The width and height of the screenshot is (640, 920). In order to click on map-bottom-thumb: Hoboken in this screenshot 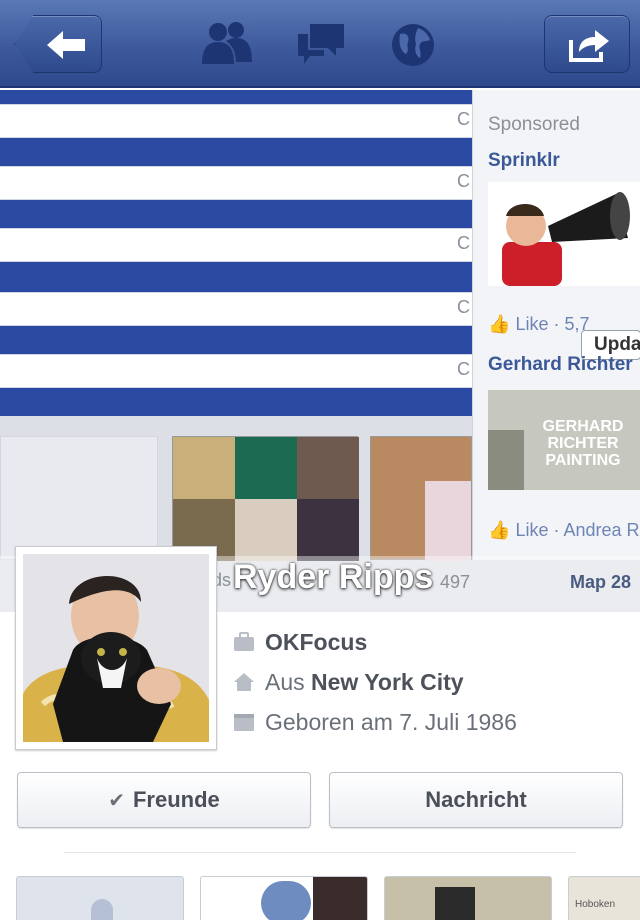, I will do `click(604, 898)`.